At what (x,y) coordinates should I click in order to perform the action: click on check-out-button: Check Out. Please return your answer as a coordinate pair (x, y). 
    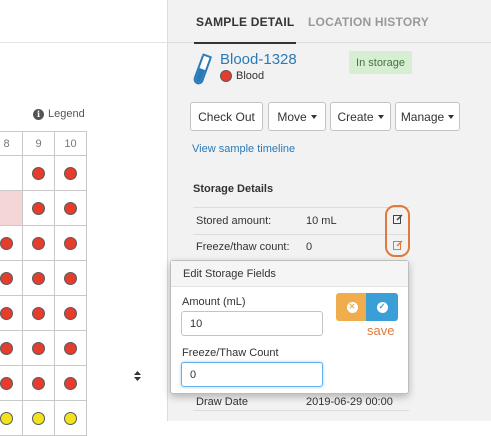
    Looking at the image, I should click on (226, 116).